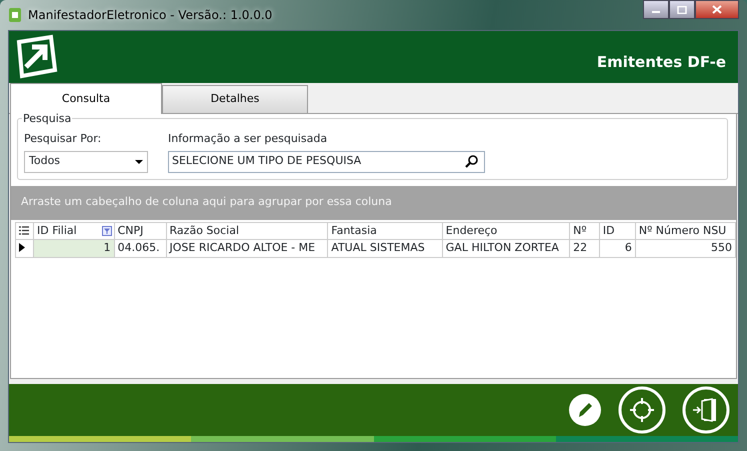 Image resolution: width=747 pixels, height=451 pixels. I want to click on table-cell: 04.065., so click(140, 248).